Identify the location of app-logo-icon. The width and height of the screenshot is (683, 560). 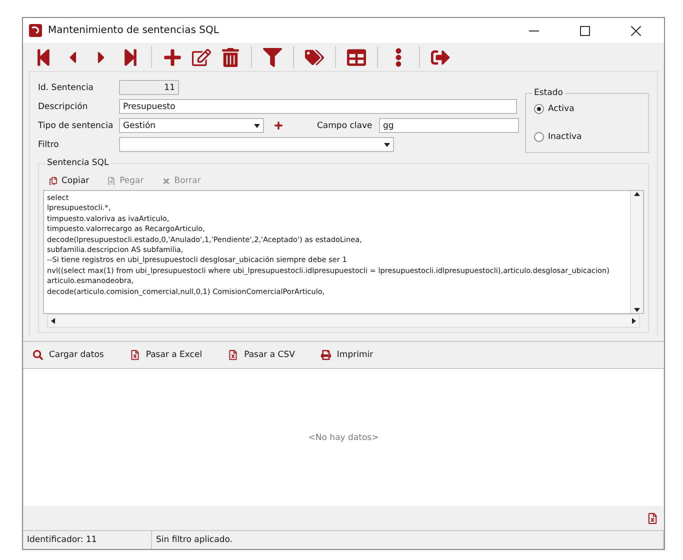
(35, 30).